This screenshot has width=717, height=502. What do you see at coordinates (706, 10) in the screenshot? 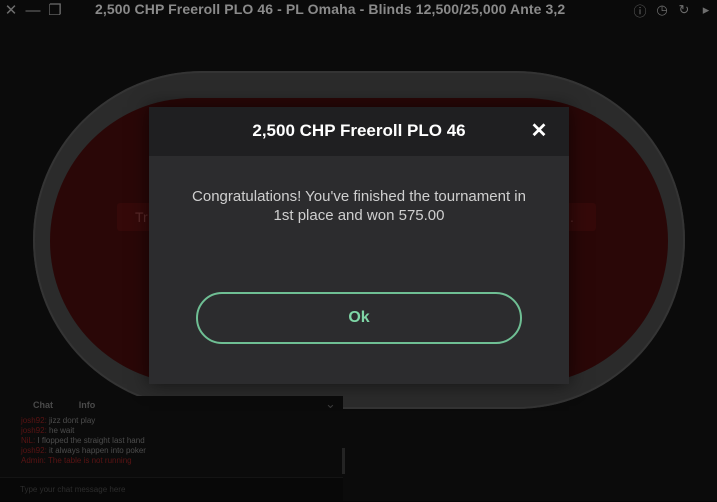
I see `more-icon: ▸` at bounding box center [706, 10].